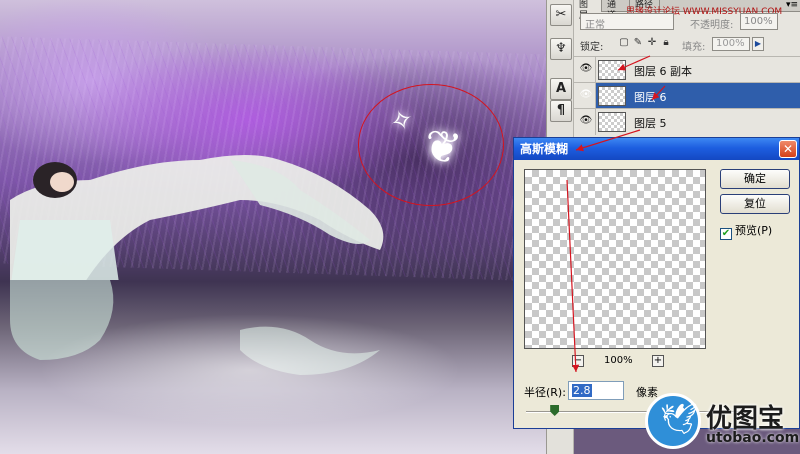 The image size is (800, 454). Describe the element at coordinates (561, 111) in the screenshot. I see `paragraph-icon: ¶` at that location.